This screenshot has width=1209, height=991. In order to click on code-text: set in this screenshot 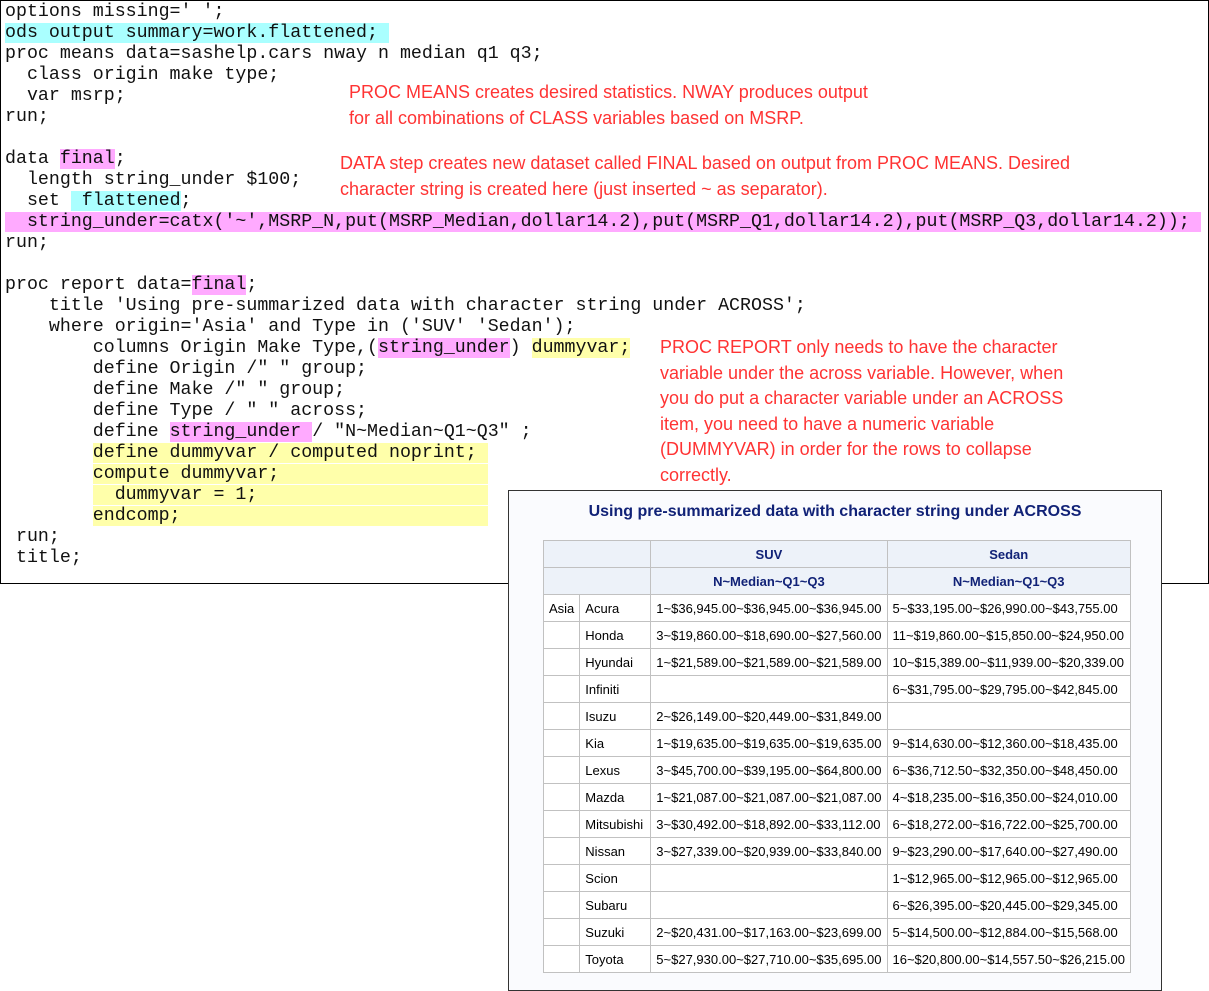, I will do `click(38, 201)`.